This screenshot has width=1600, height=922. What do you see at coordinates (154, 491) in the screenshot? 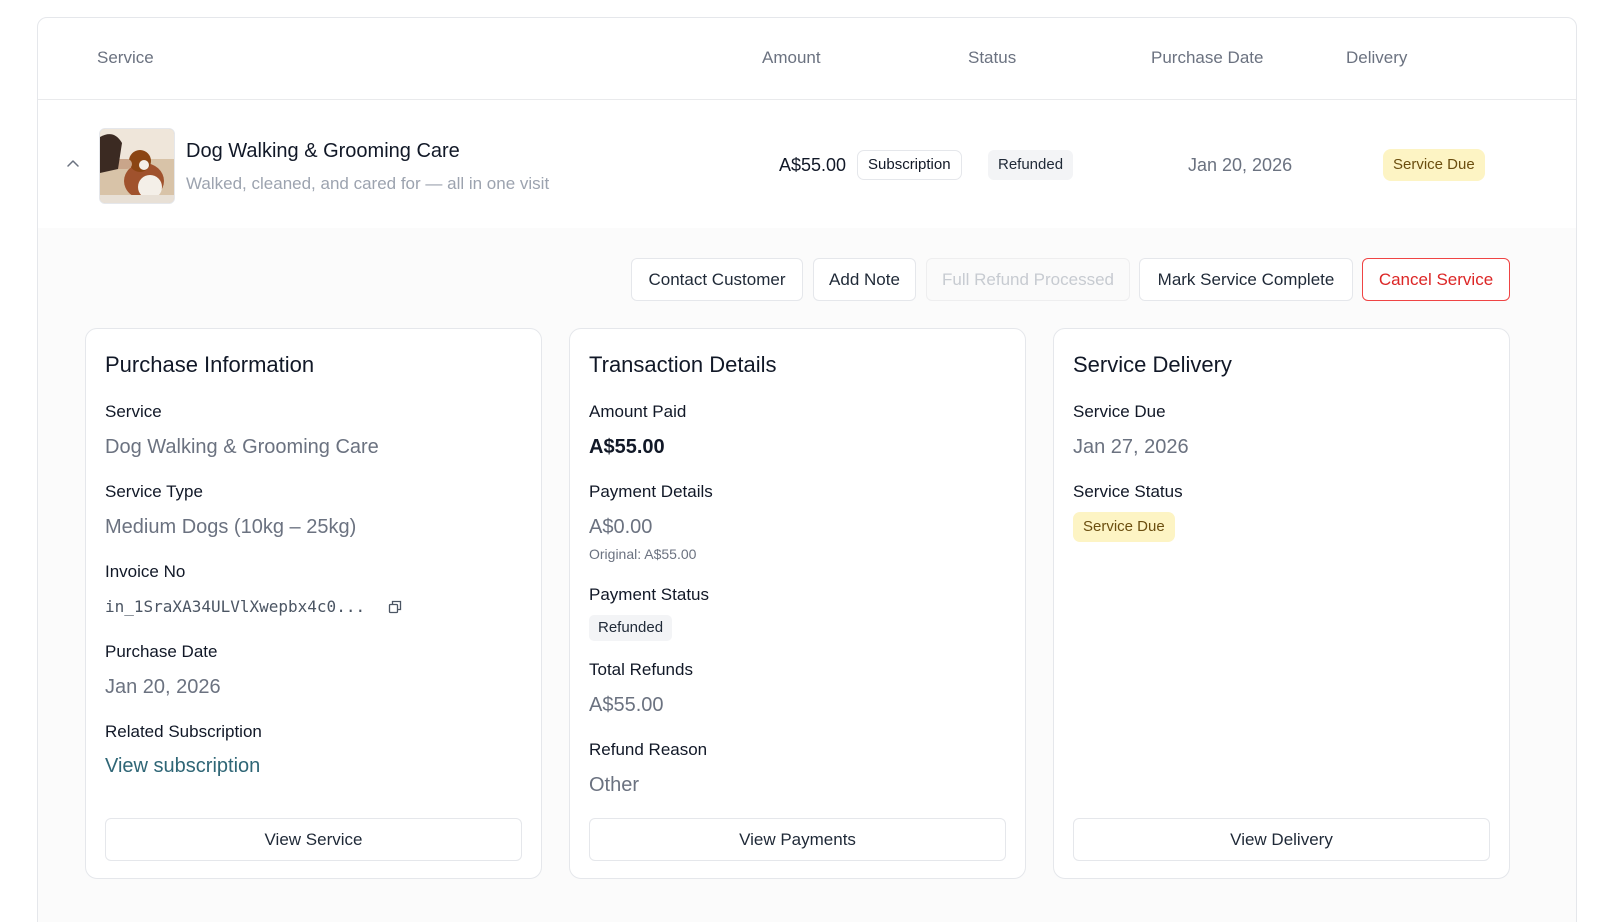
I see `service-type-label: Service Type` at bounding box center [154, 491].